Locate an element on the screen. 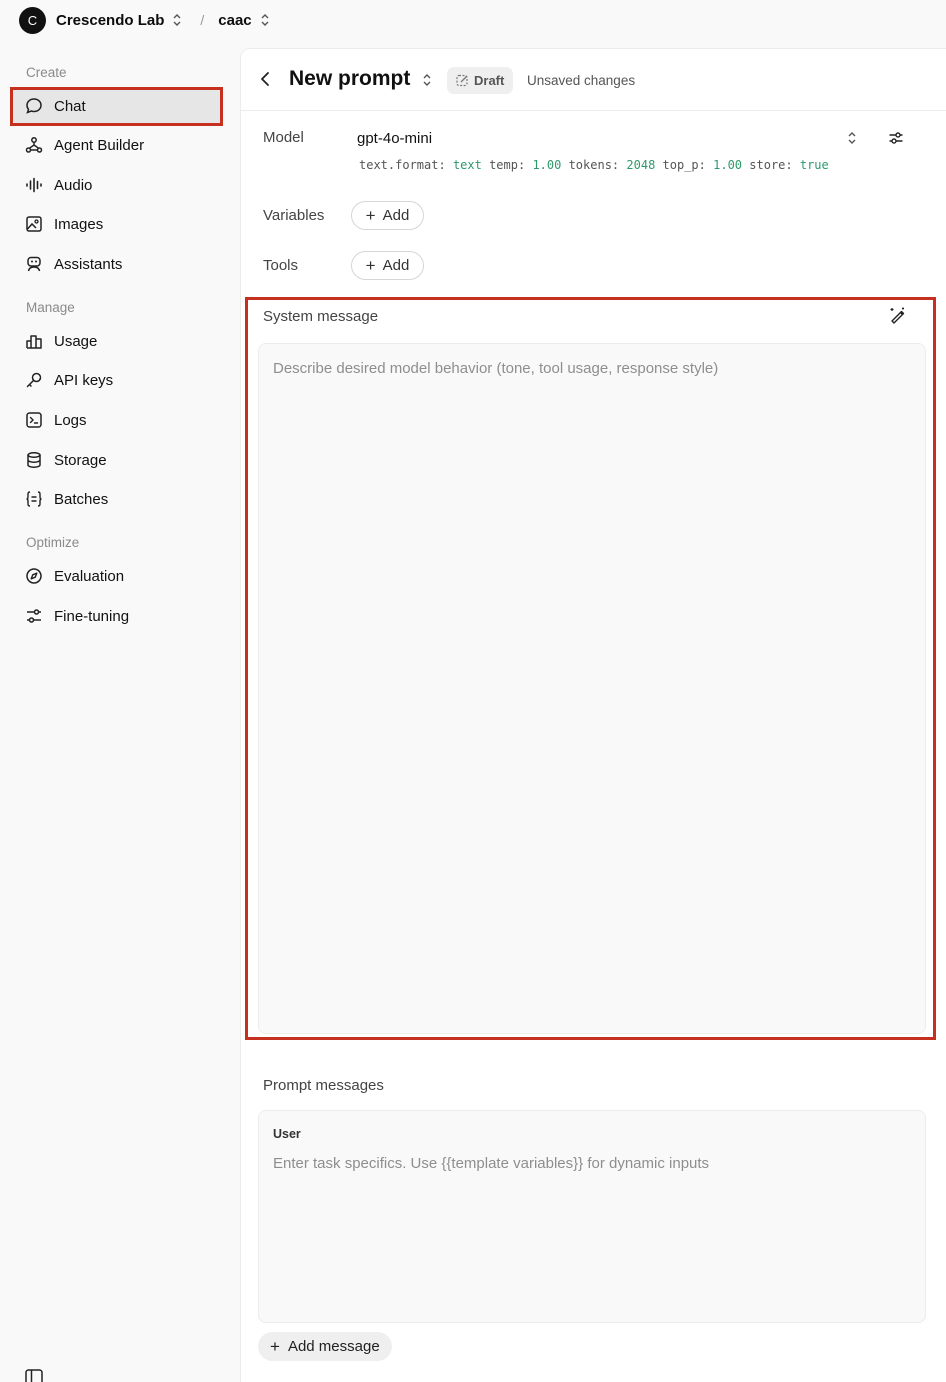 This screenshot has width=946, height=1382. compass-icon is located at coordinates (34, 576).